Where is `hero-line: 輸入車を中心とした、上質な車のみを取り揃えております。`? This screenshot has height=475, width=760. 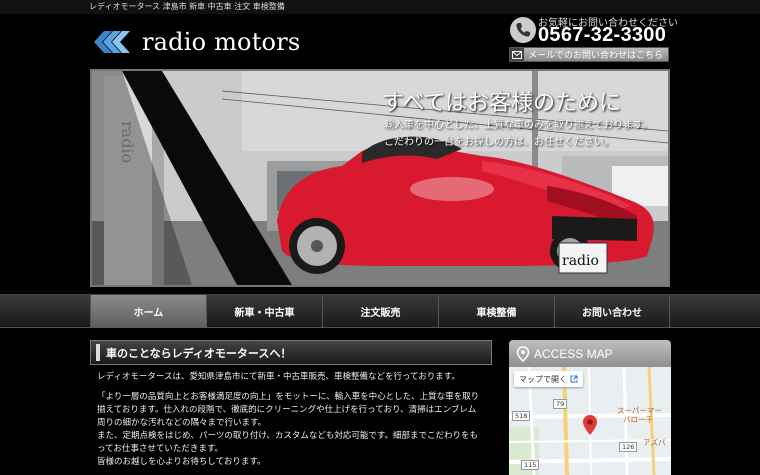 hero-line: 輸入車を中心とした、上質な車のみを取り揃えております。 is located at coordinates (518, 125).